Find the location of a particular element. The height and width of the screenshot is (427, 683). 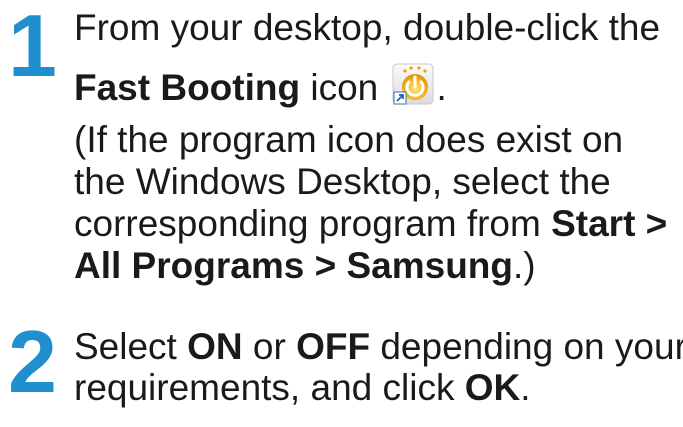

option-on: ON is located at coordinates (215, 346).